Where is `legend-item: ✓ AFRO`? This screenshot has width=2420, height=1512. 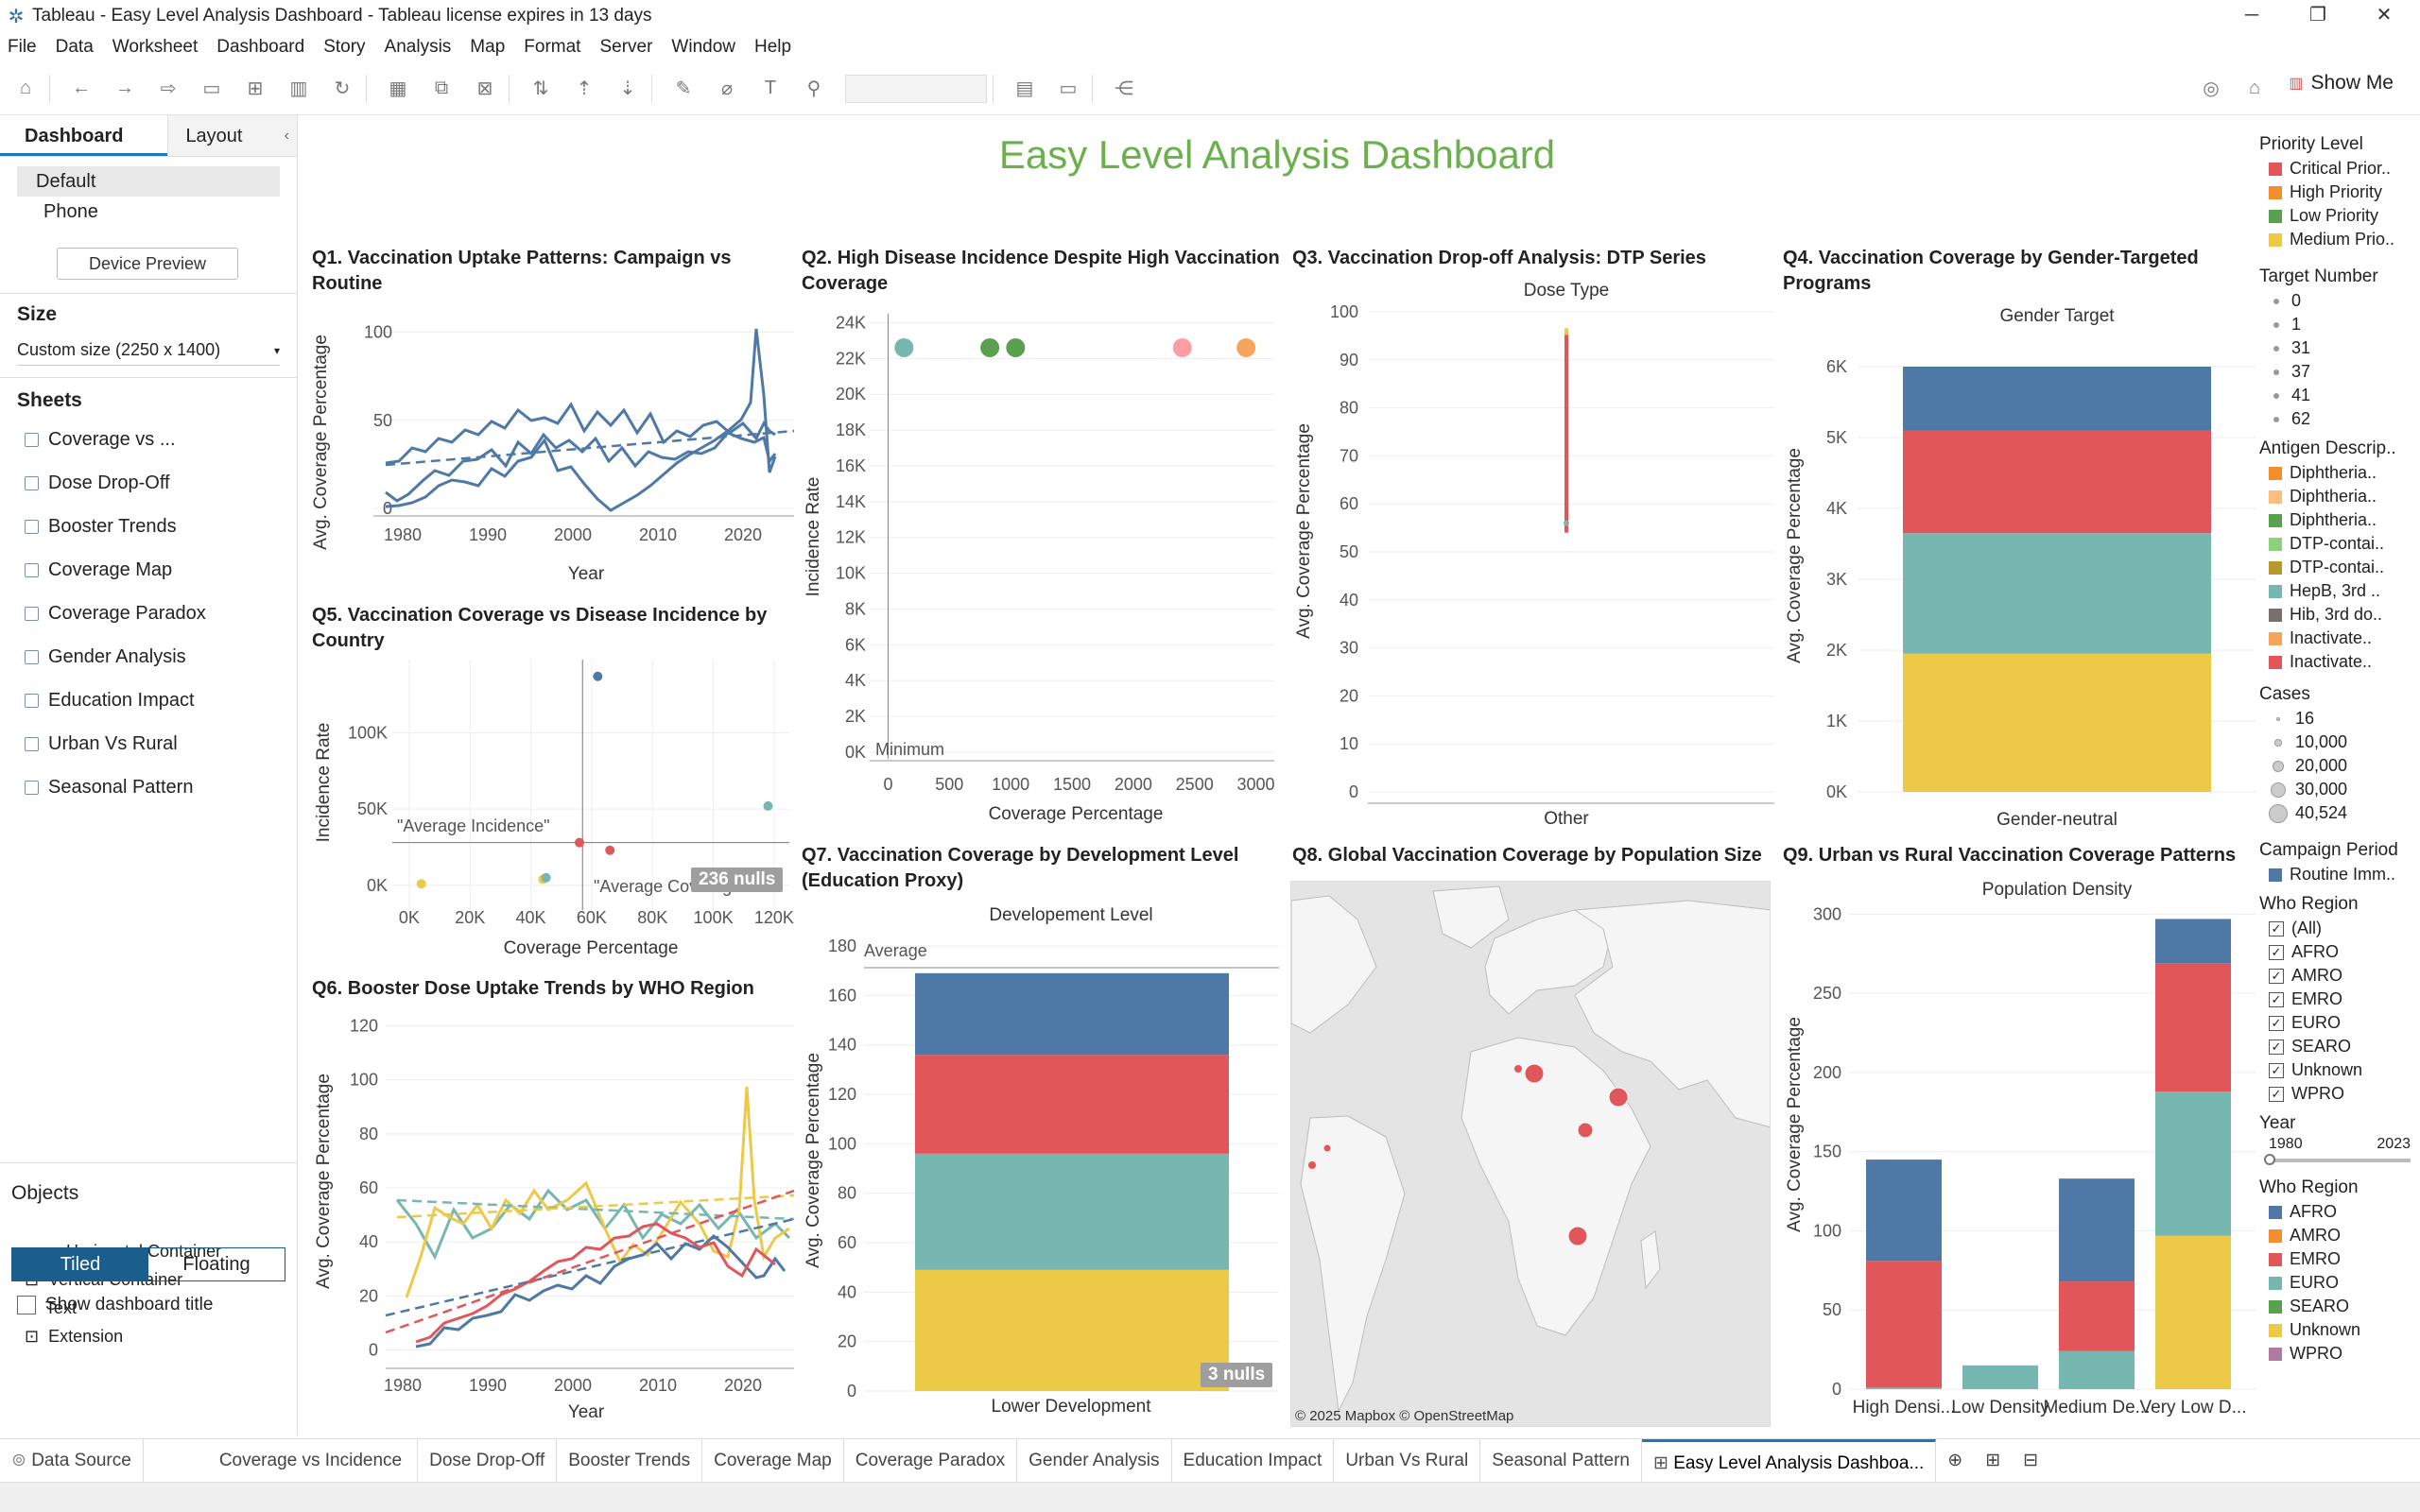 legend-item: ✓ AFRO is located at coordinates (2339, 952).